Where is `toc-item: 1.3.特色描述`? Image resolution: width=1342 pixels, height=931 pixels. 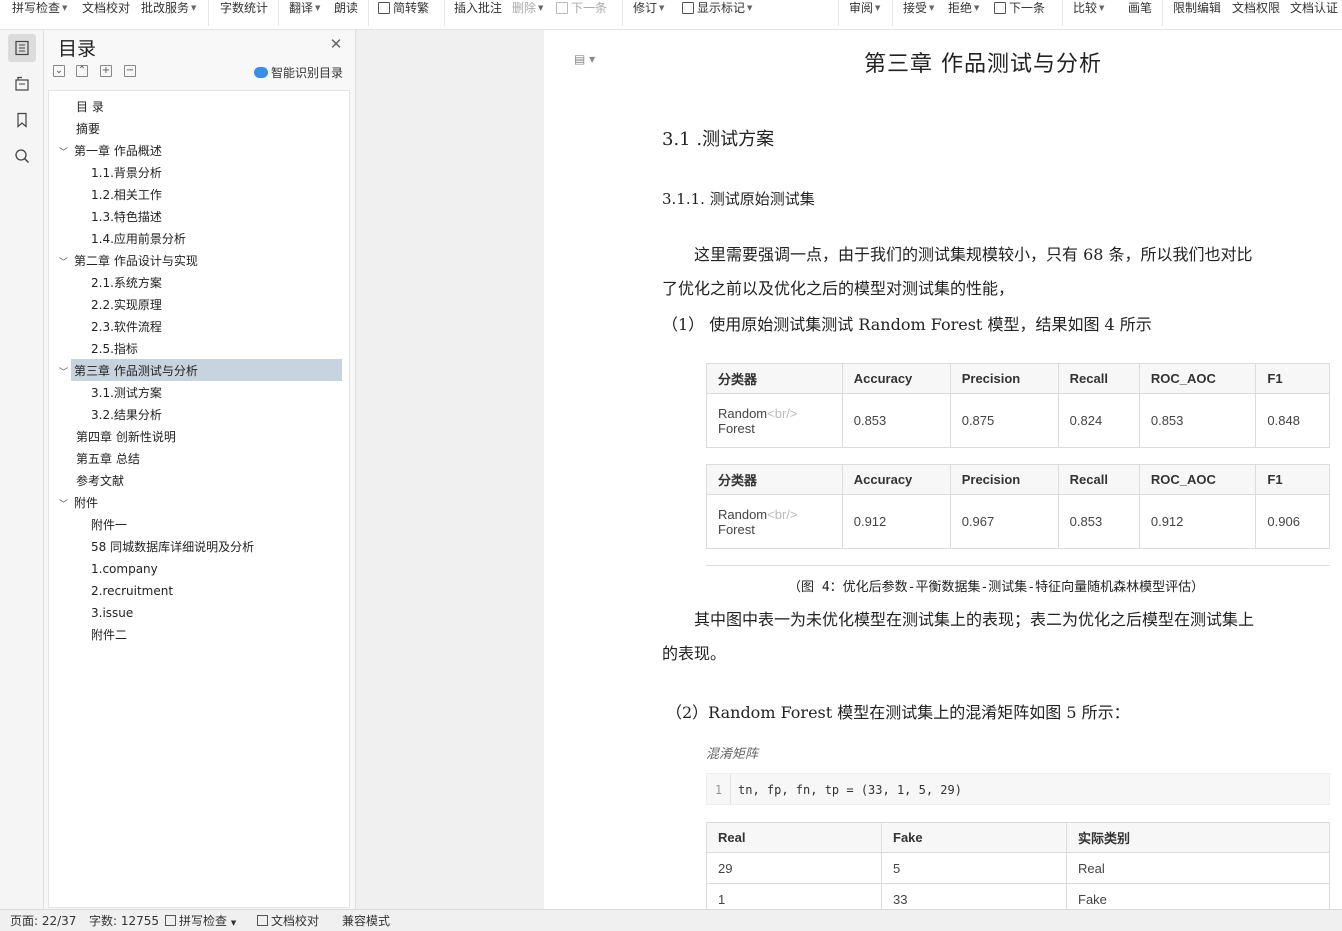
toc-item: 1.3.特色描述 is located at coordinates (126, 217).